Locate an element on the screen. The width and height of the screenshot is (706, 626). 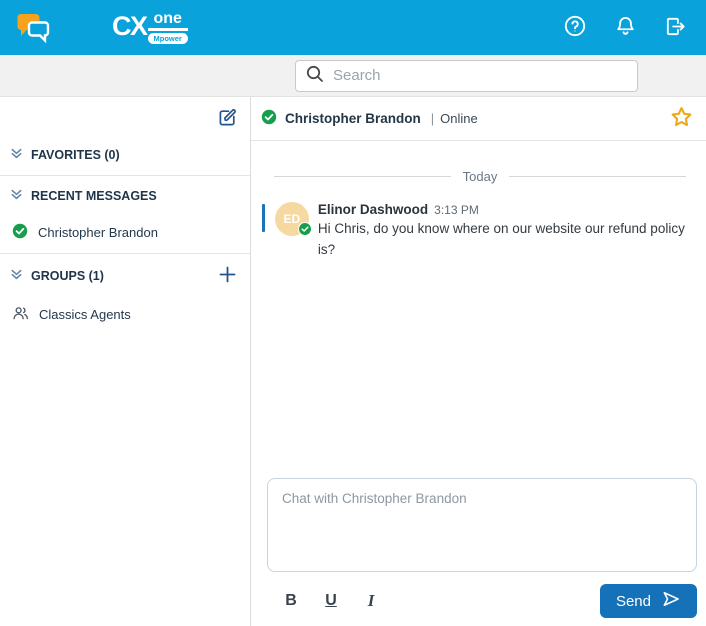
add-group-button is located at coordinates (227, 276).